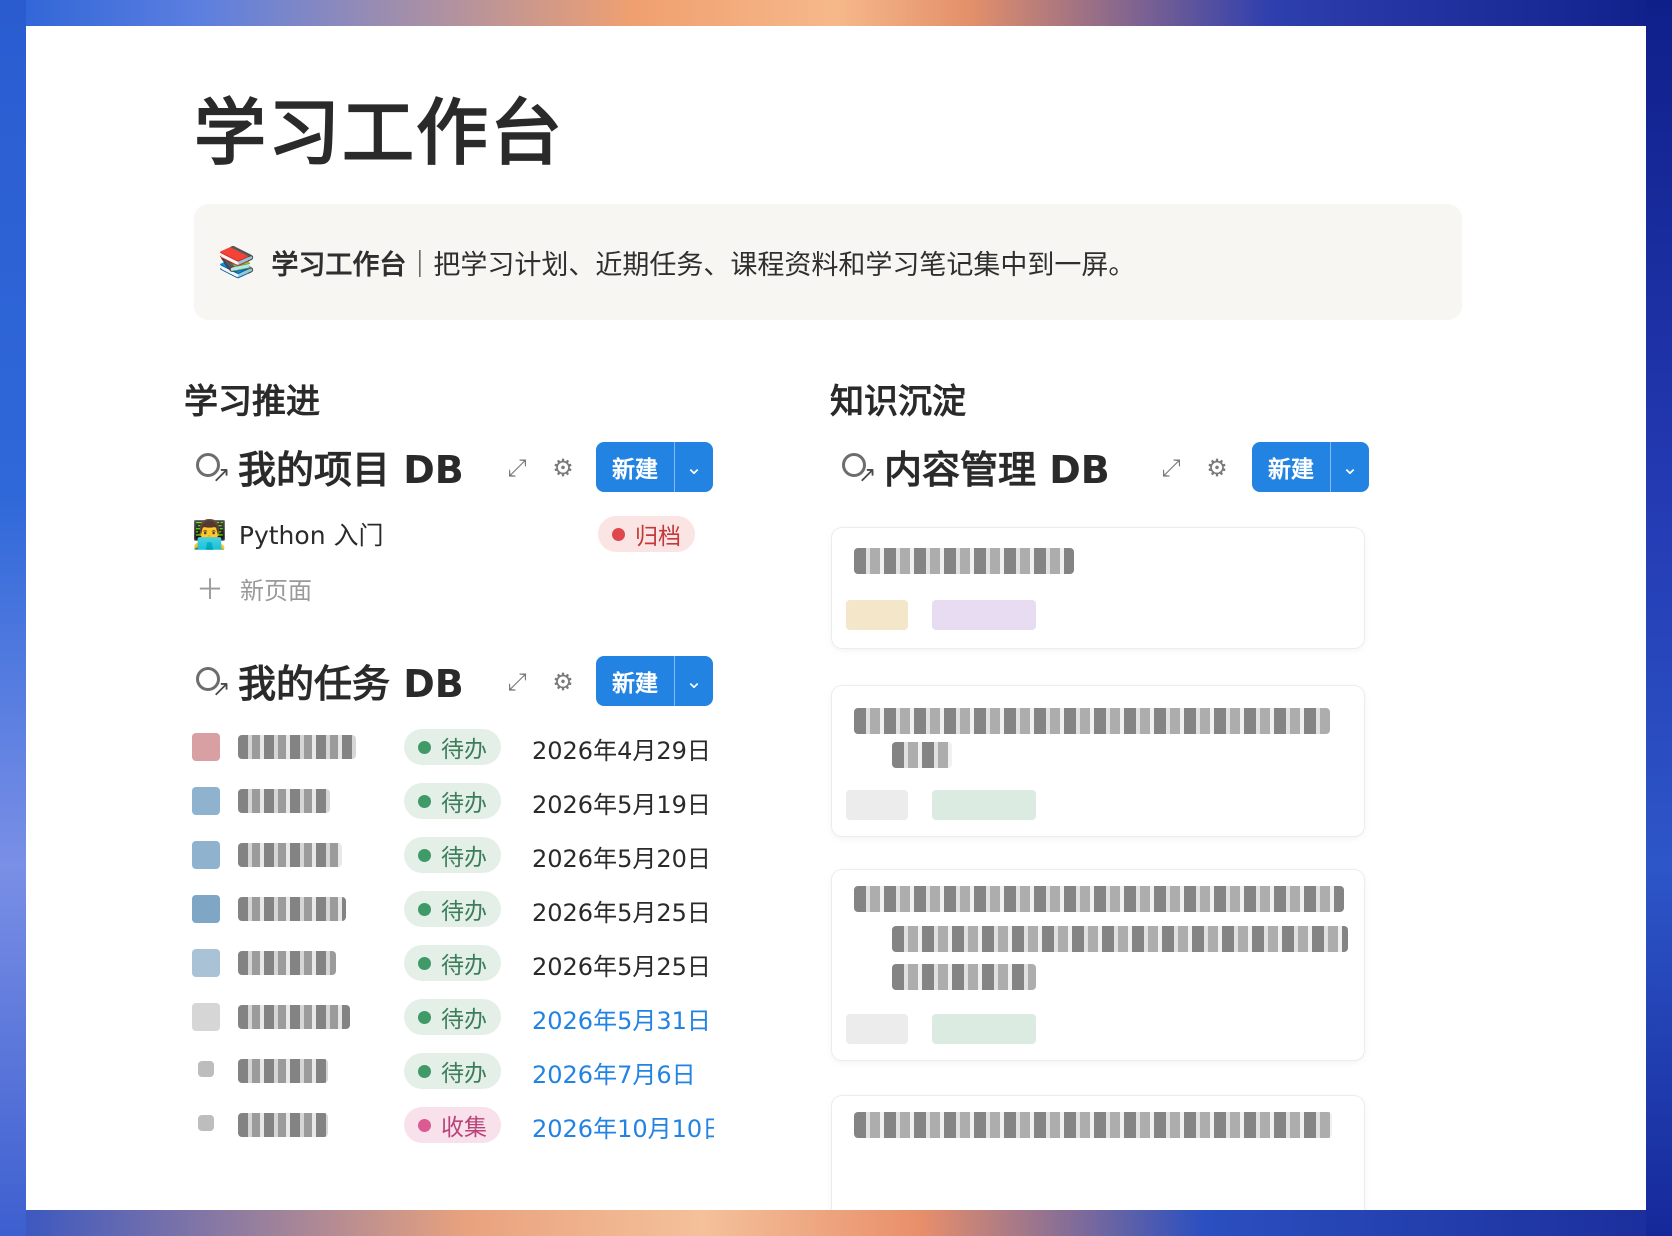 The height and width of the screenshot is (1236, 1672). I want to click on content-db-header: ↗ 内容管理 DB, so click(974, 466).